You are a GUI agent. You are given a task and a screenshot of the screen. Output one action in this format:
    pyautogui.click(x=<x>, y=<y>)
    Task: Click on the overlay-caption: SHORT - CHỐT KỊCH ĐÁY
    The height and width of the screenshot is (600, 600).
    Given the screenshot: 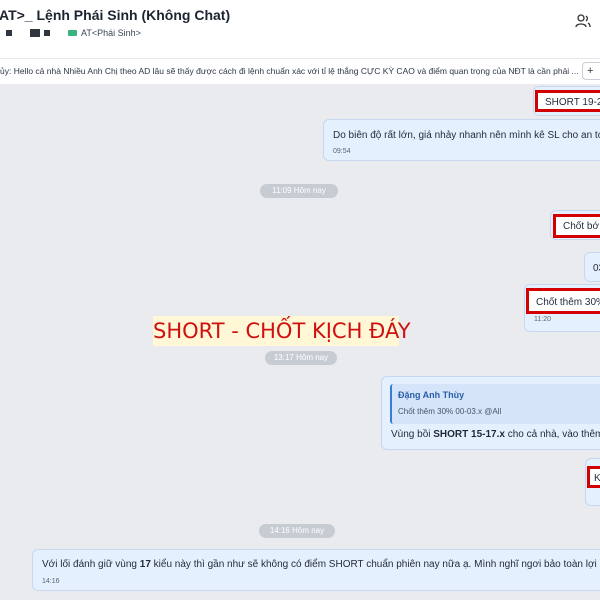 What is the action you would take?
    pyautogui.click(x=282, y=331)
    